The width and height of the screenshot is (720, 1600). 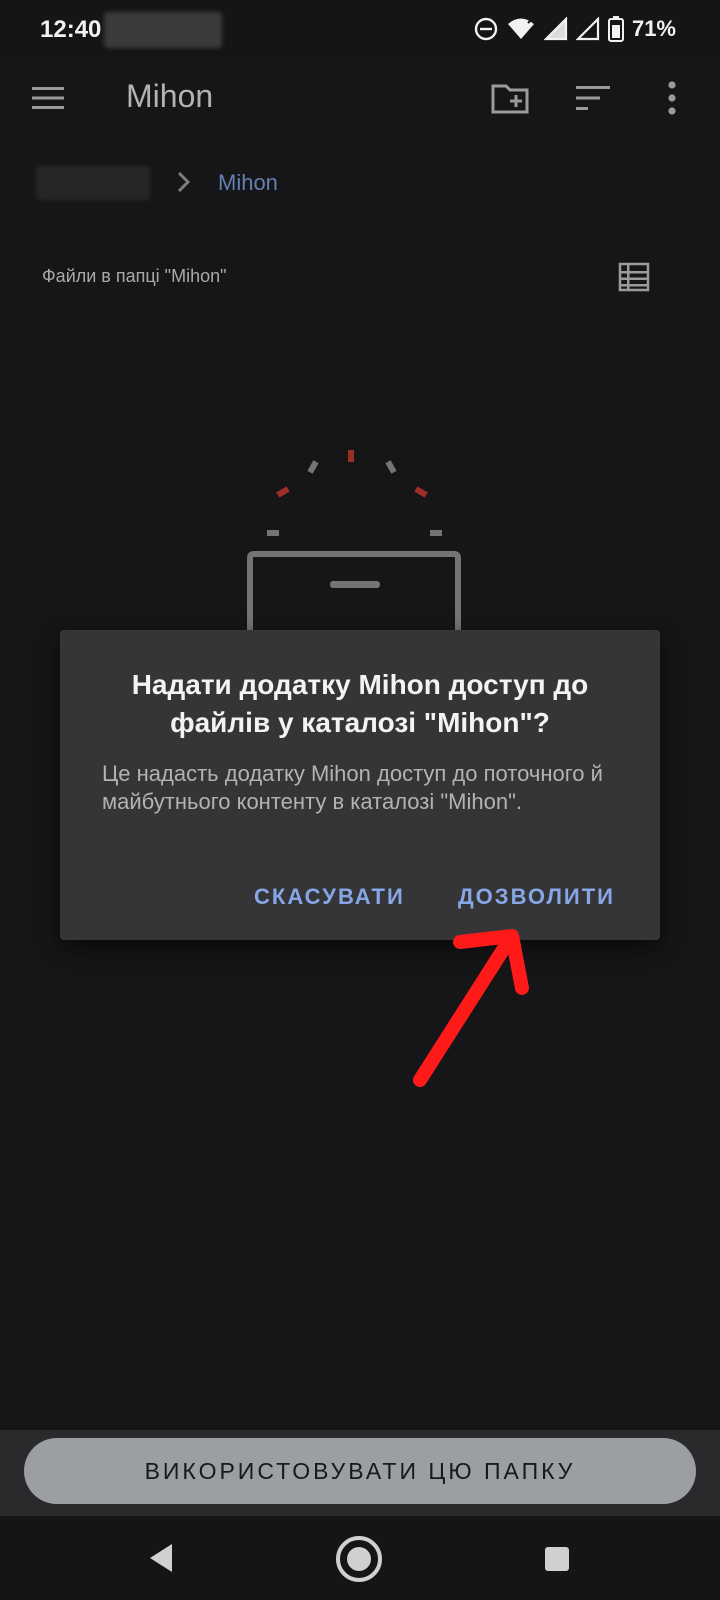 I want to click on blurred-notification-icons, so click(x=163, y=30).